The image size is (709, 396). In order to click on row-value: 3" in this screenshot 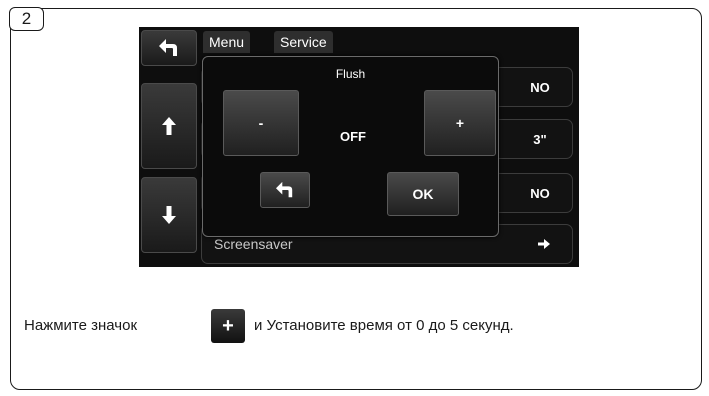, I will do `click(540, 139)`.